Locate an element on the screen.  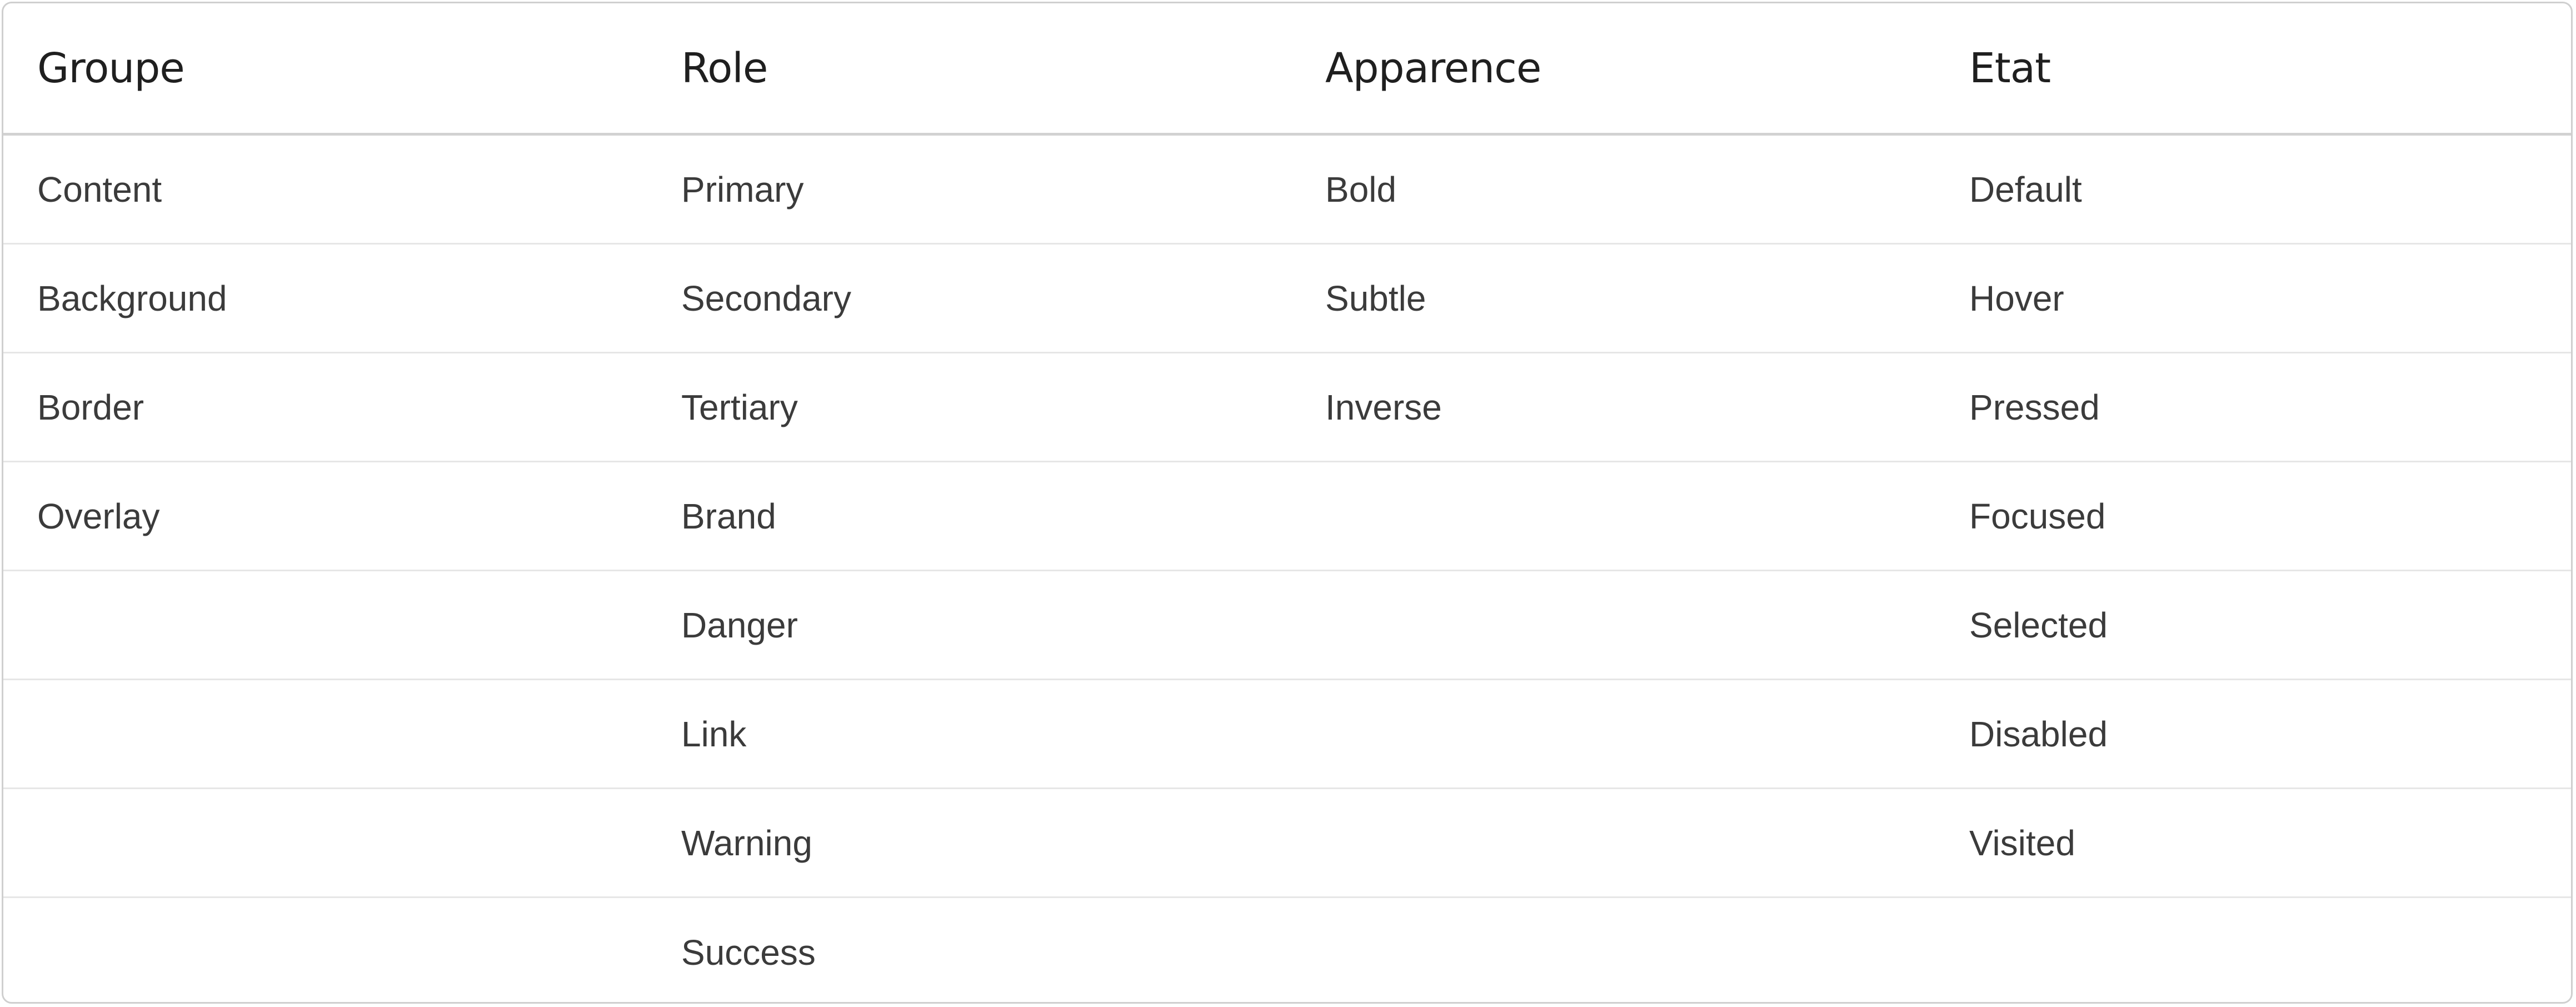
cell-role: Danger is located at coordinates (740, 625).